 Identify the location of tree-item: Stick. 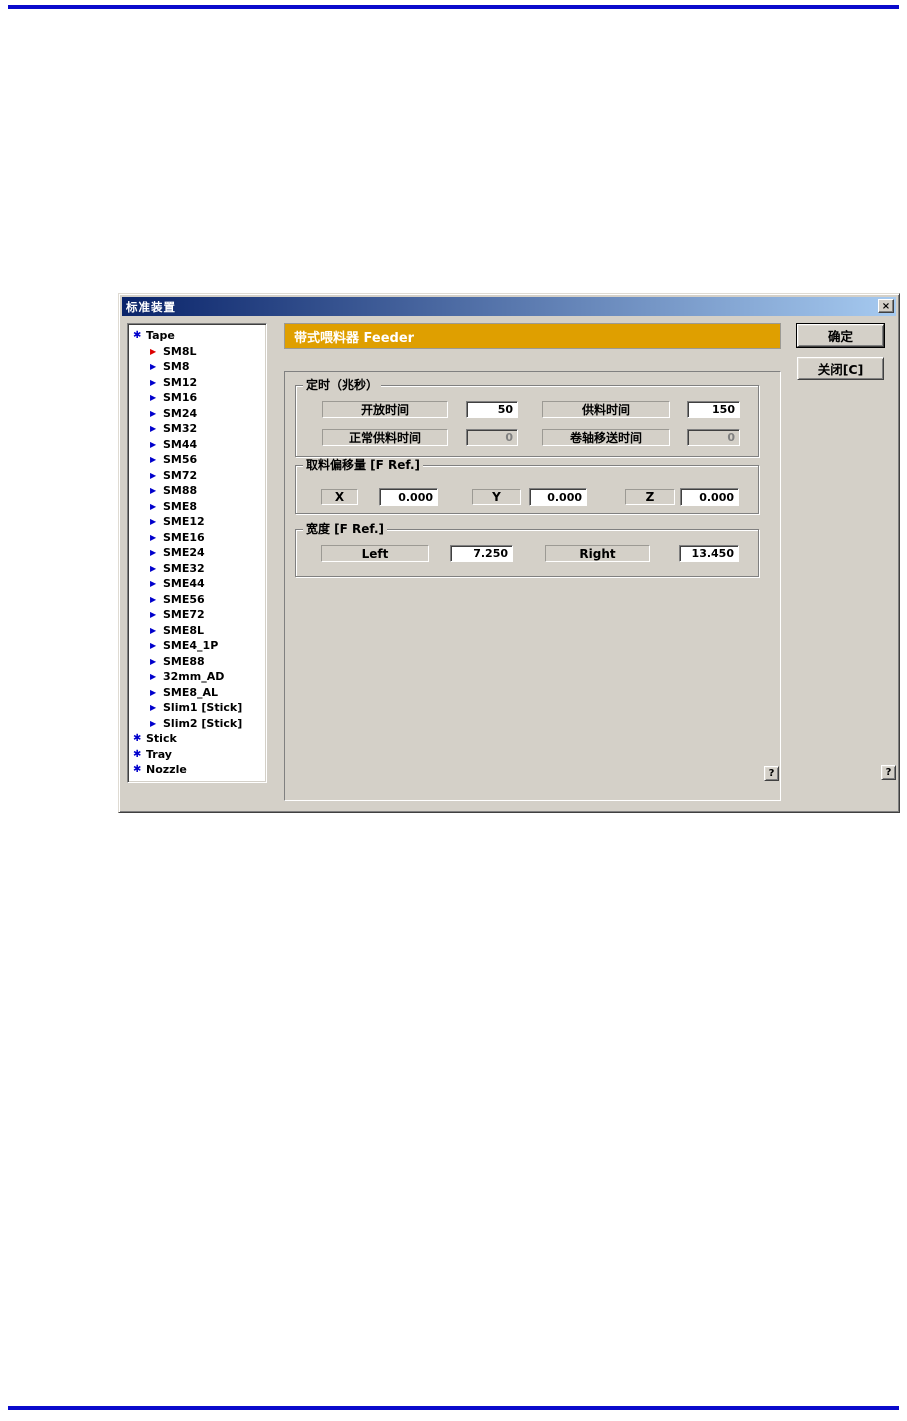
(197, 739).